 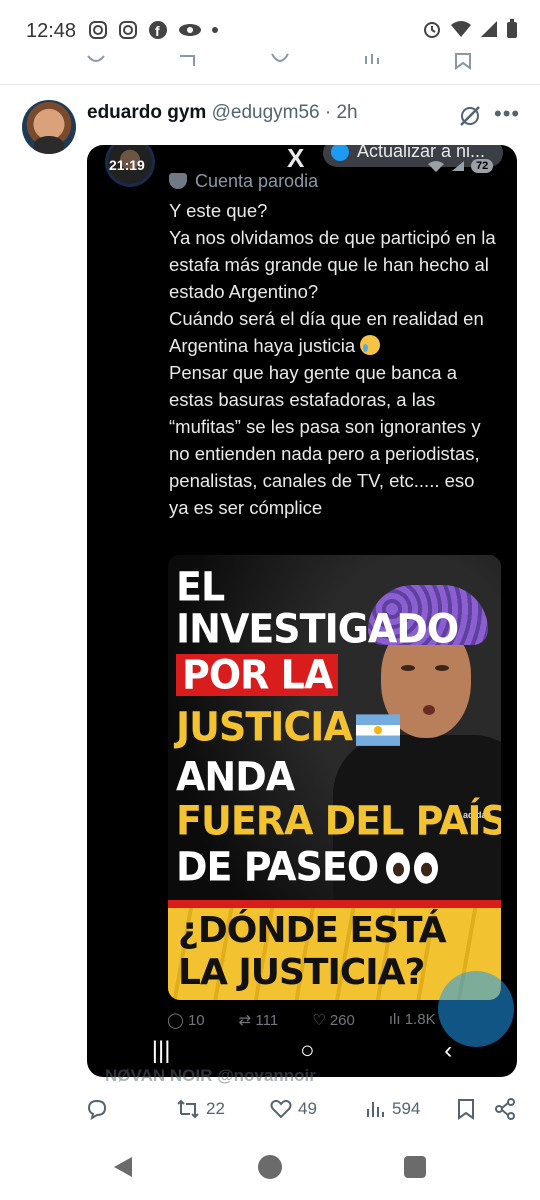 I want to click on avatar, so click(x=49, y=127).